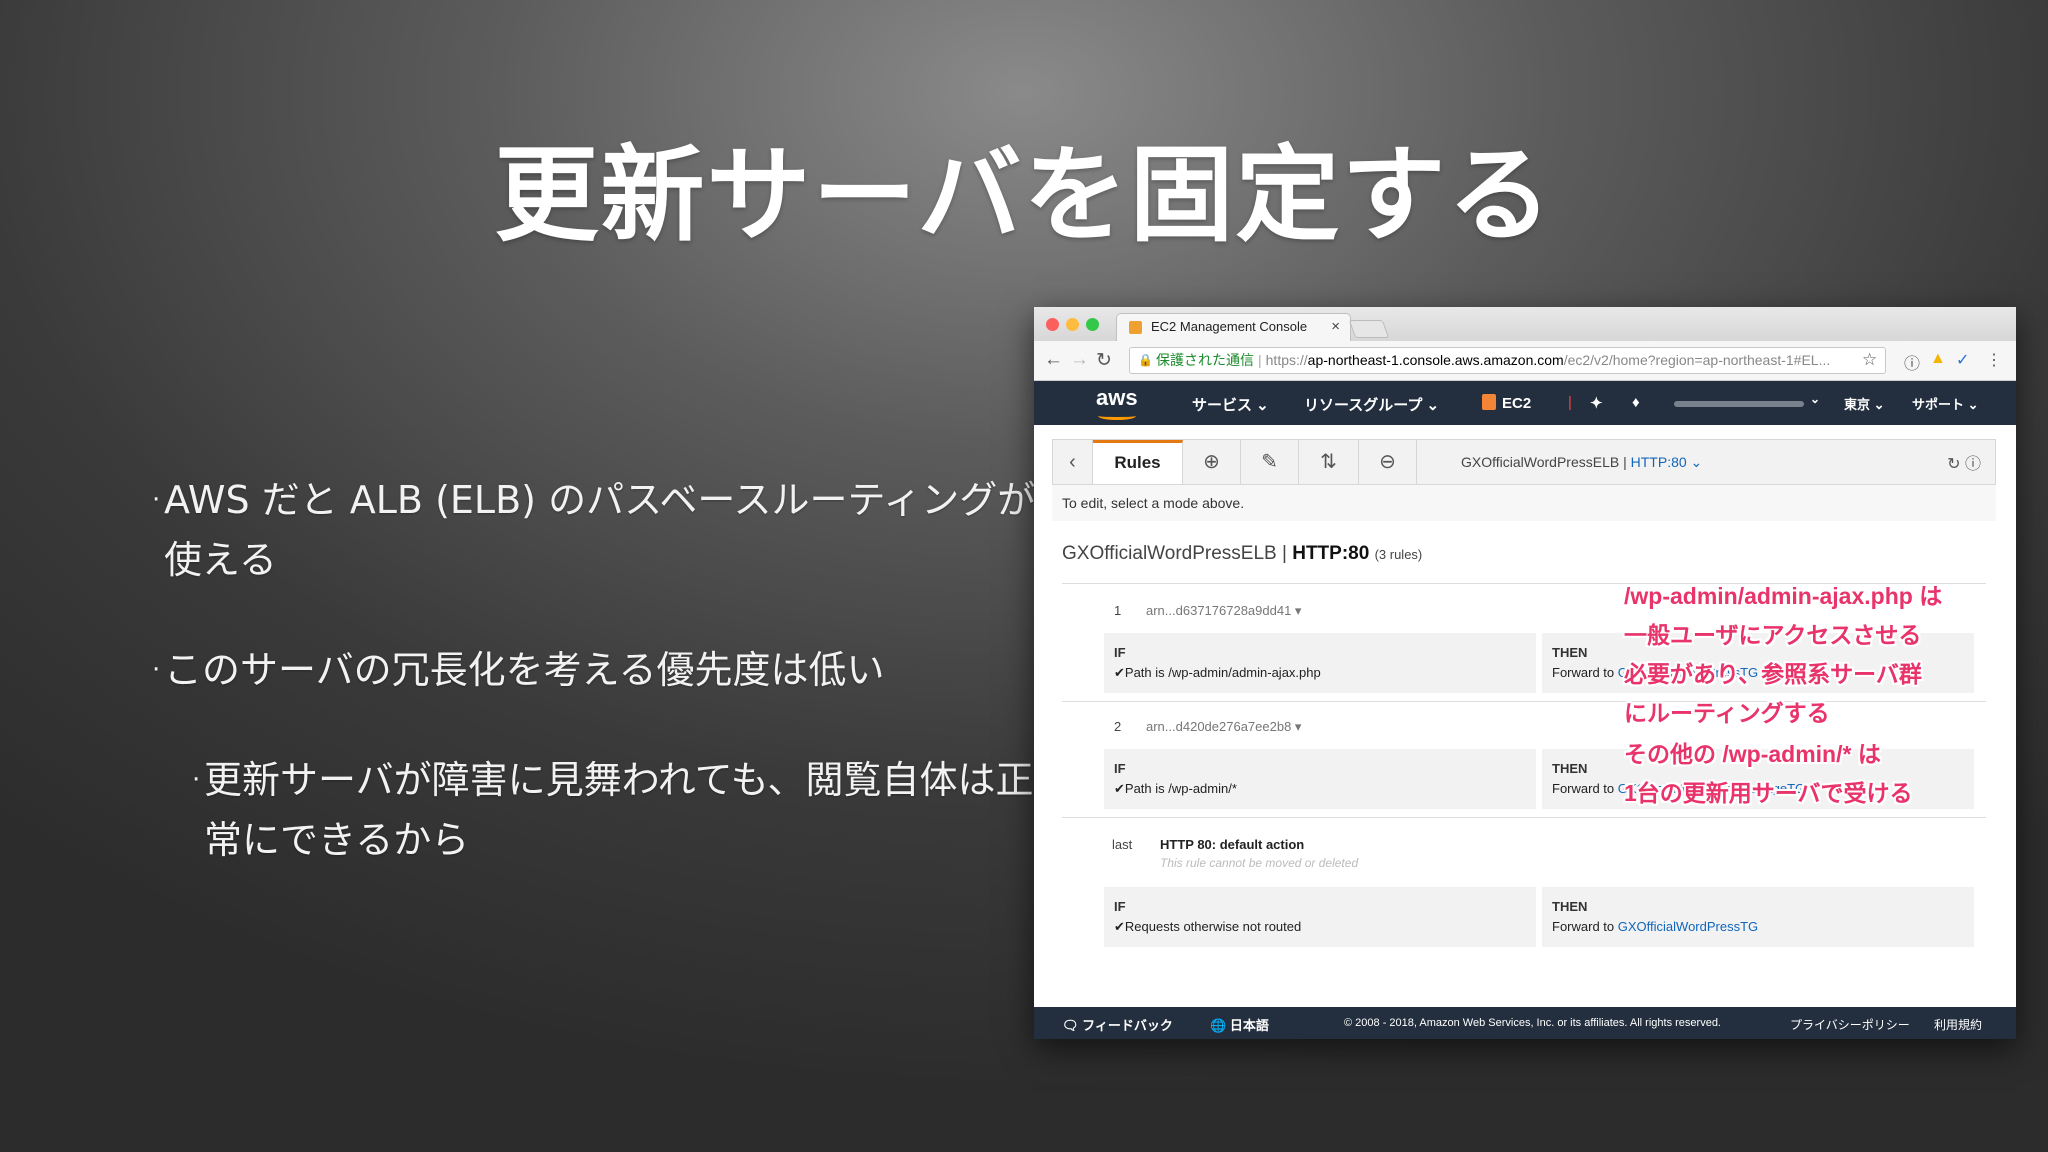 The image size is (2048, 1152). Describe the element at coordinates (1964, 462) in the screenshot. I see `refresh-help-icons: ↻ ⓘ` at that location.